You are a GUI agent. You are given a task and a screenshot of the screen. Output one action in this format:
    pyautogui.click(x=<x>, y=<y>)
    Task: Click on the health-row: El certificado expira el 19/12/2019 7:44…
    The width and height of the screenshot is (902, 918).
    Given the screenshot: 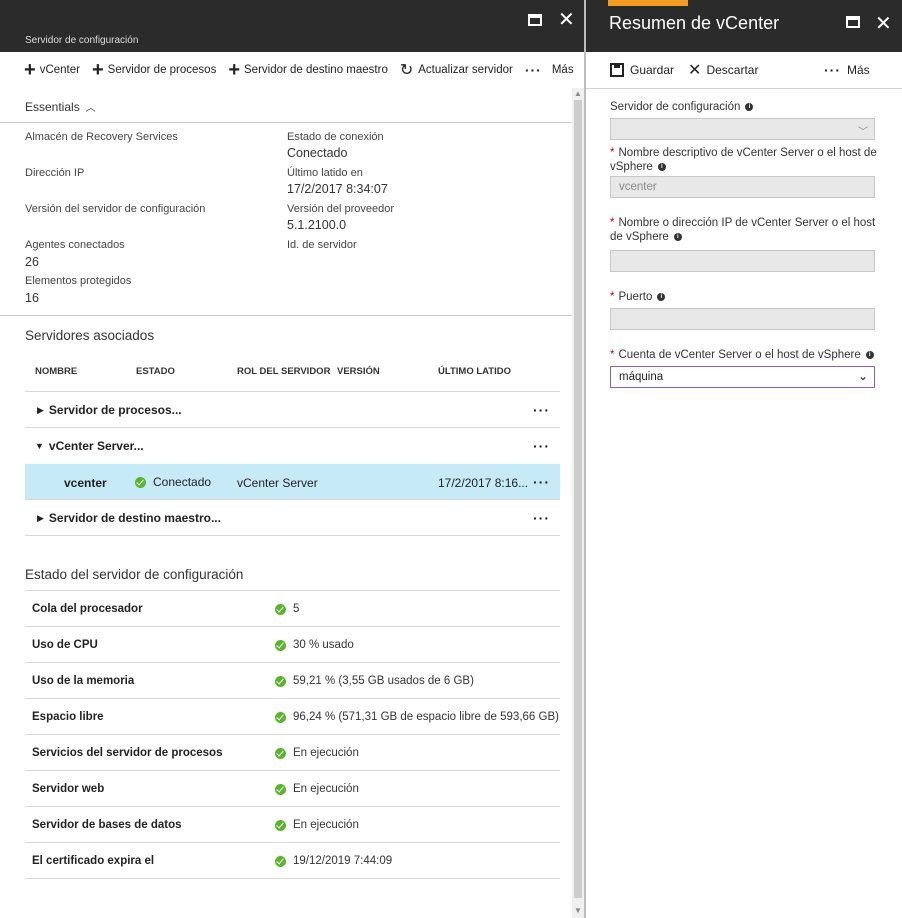 What is the action you would take?
    pyautogui.click(x=212, y=861)
    